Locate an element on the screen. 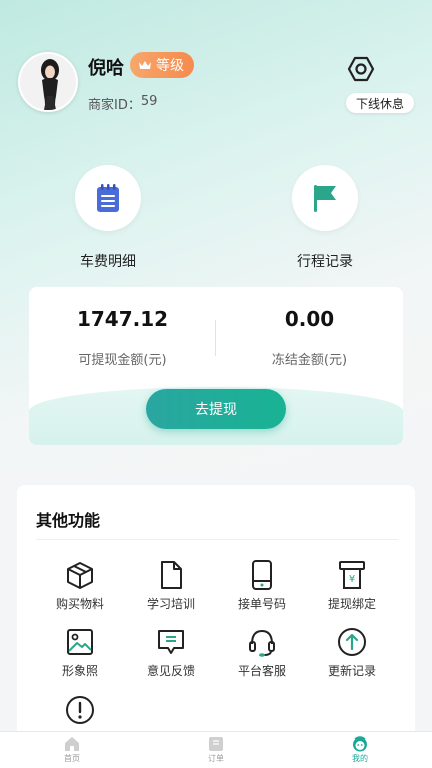 Image resolution: width=432 pixels, height=768 pixels. function-label: 更新记录 is located at coordinates (351, 671).